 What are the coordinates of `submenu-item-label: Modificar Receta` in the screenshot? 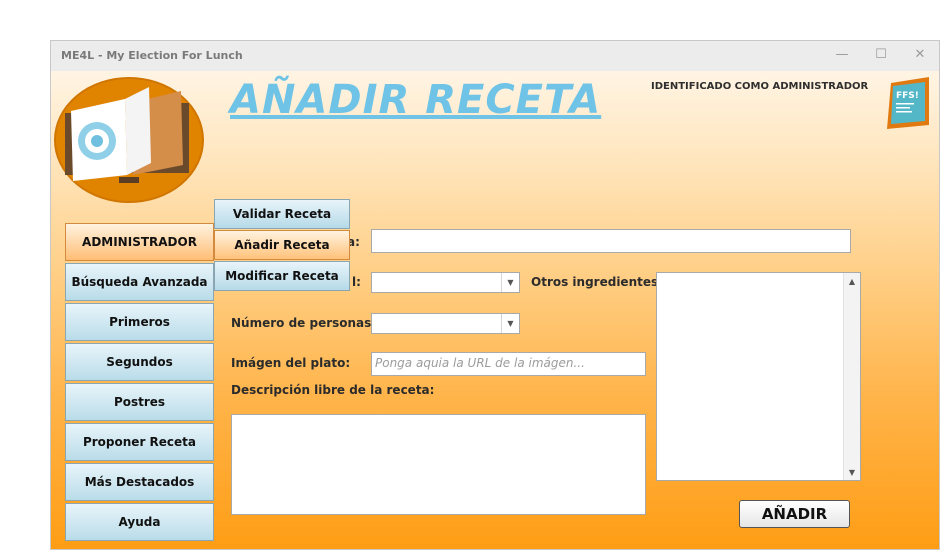 It's located at (282, 276).